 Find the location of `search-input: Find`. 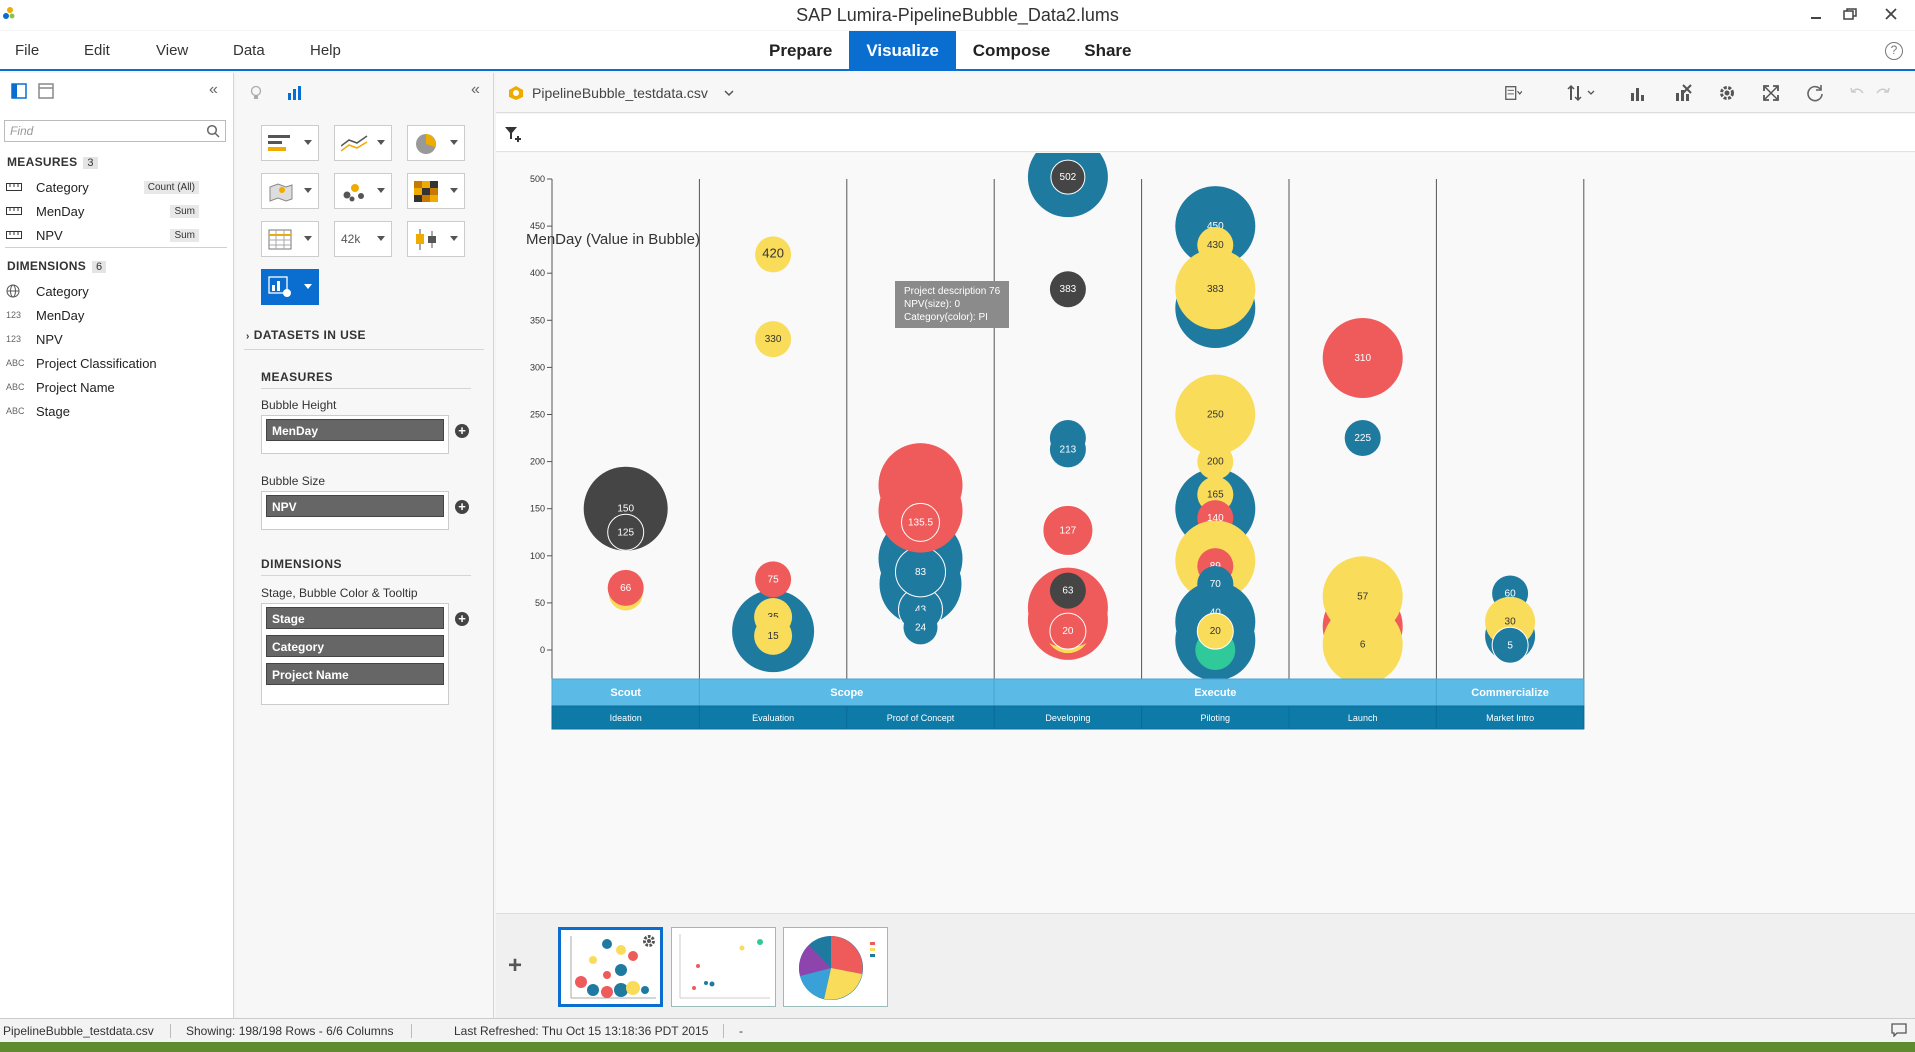

search-input: Find is located at coordinates (115, 131).